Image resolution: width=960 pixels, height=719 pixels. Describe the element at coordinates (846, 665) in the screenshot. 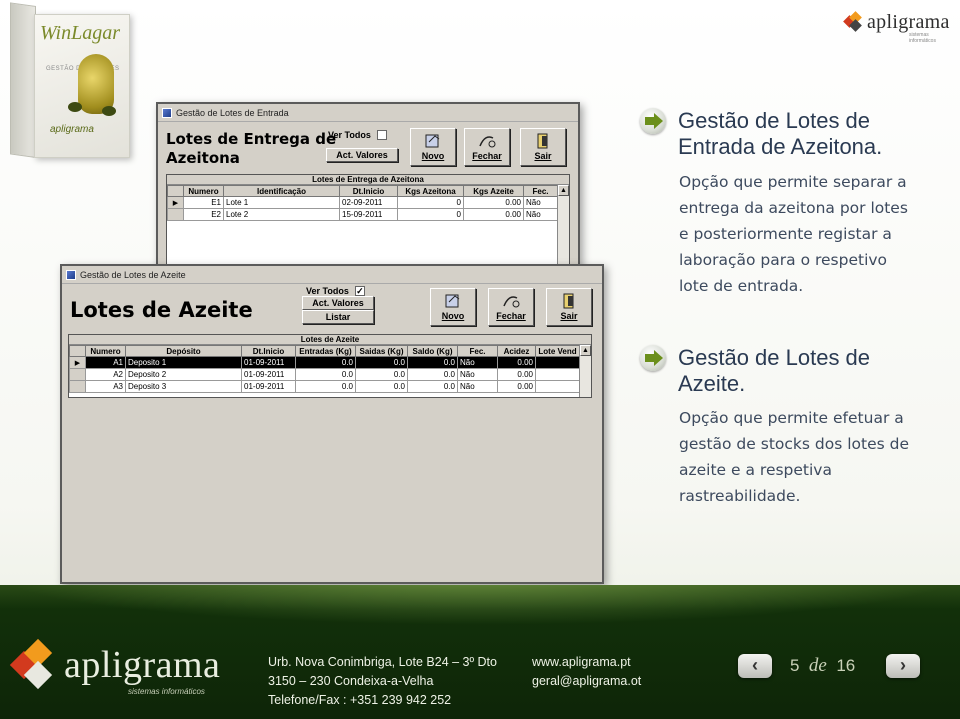

I see `total-pages: 16` at that location.